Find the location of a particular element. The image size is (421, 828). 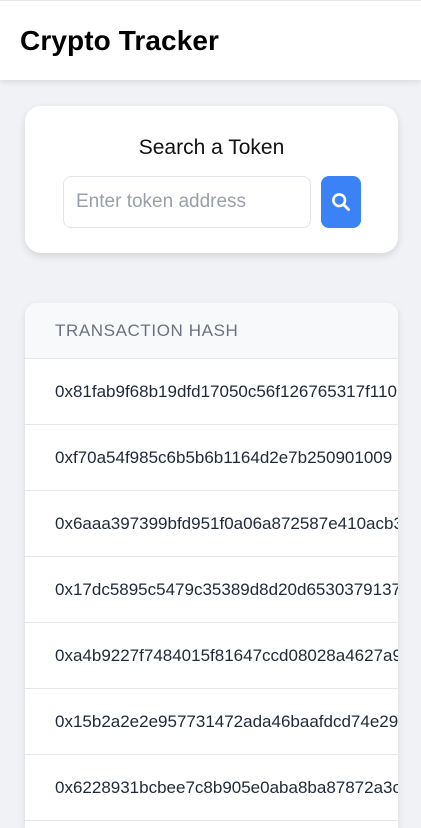

table-row: 0xf70a54f985c6b5b6b1164d2e7b250901009 is located at coordinates (211, 458).